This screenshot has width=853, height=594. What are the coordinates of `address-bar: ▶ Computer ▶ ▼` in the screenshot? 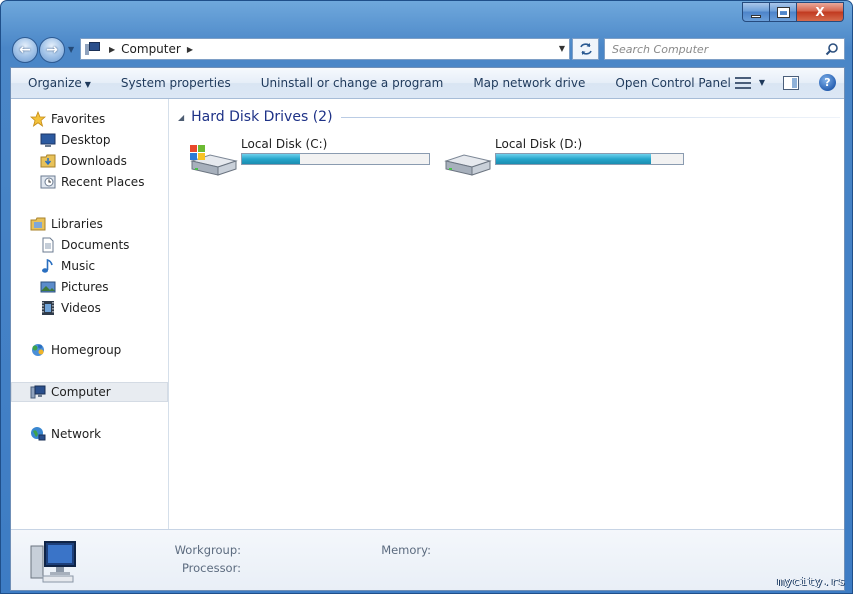 It's located at (325, 49).